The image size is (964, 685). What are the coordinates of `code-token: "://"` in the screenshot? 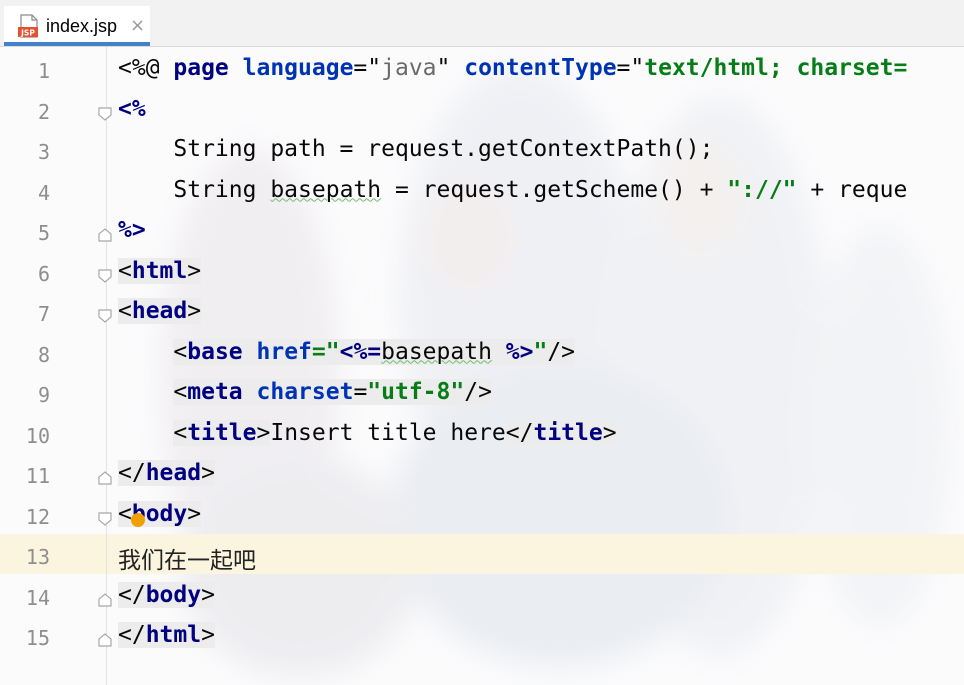 It's located at (762, 189).